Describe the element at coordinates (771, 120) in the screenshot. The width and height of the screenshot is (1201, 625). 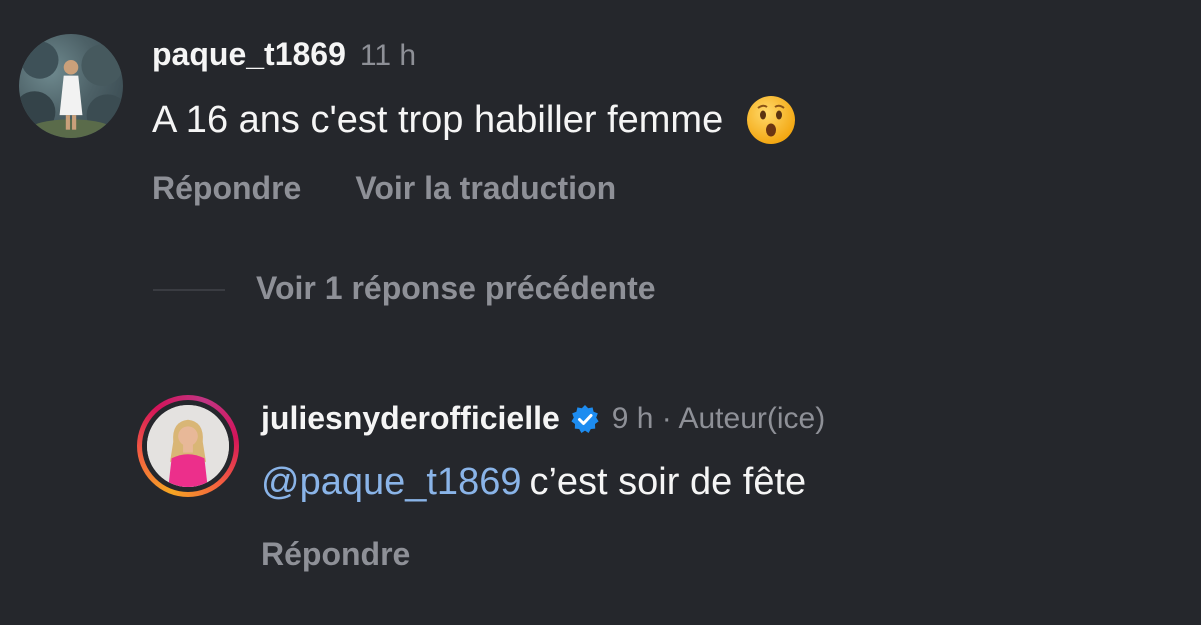
I see `hushed-face-emoji-icon` at that location.